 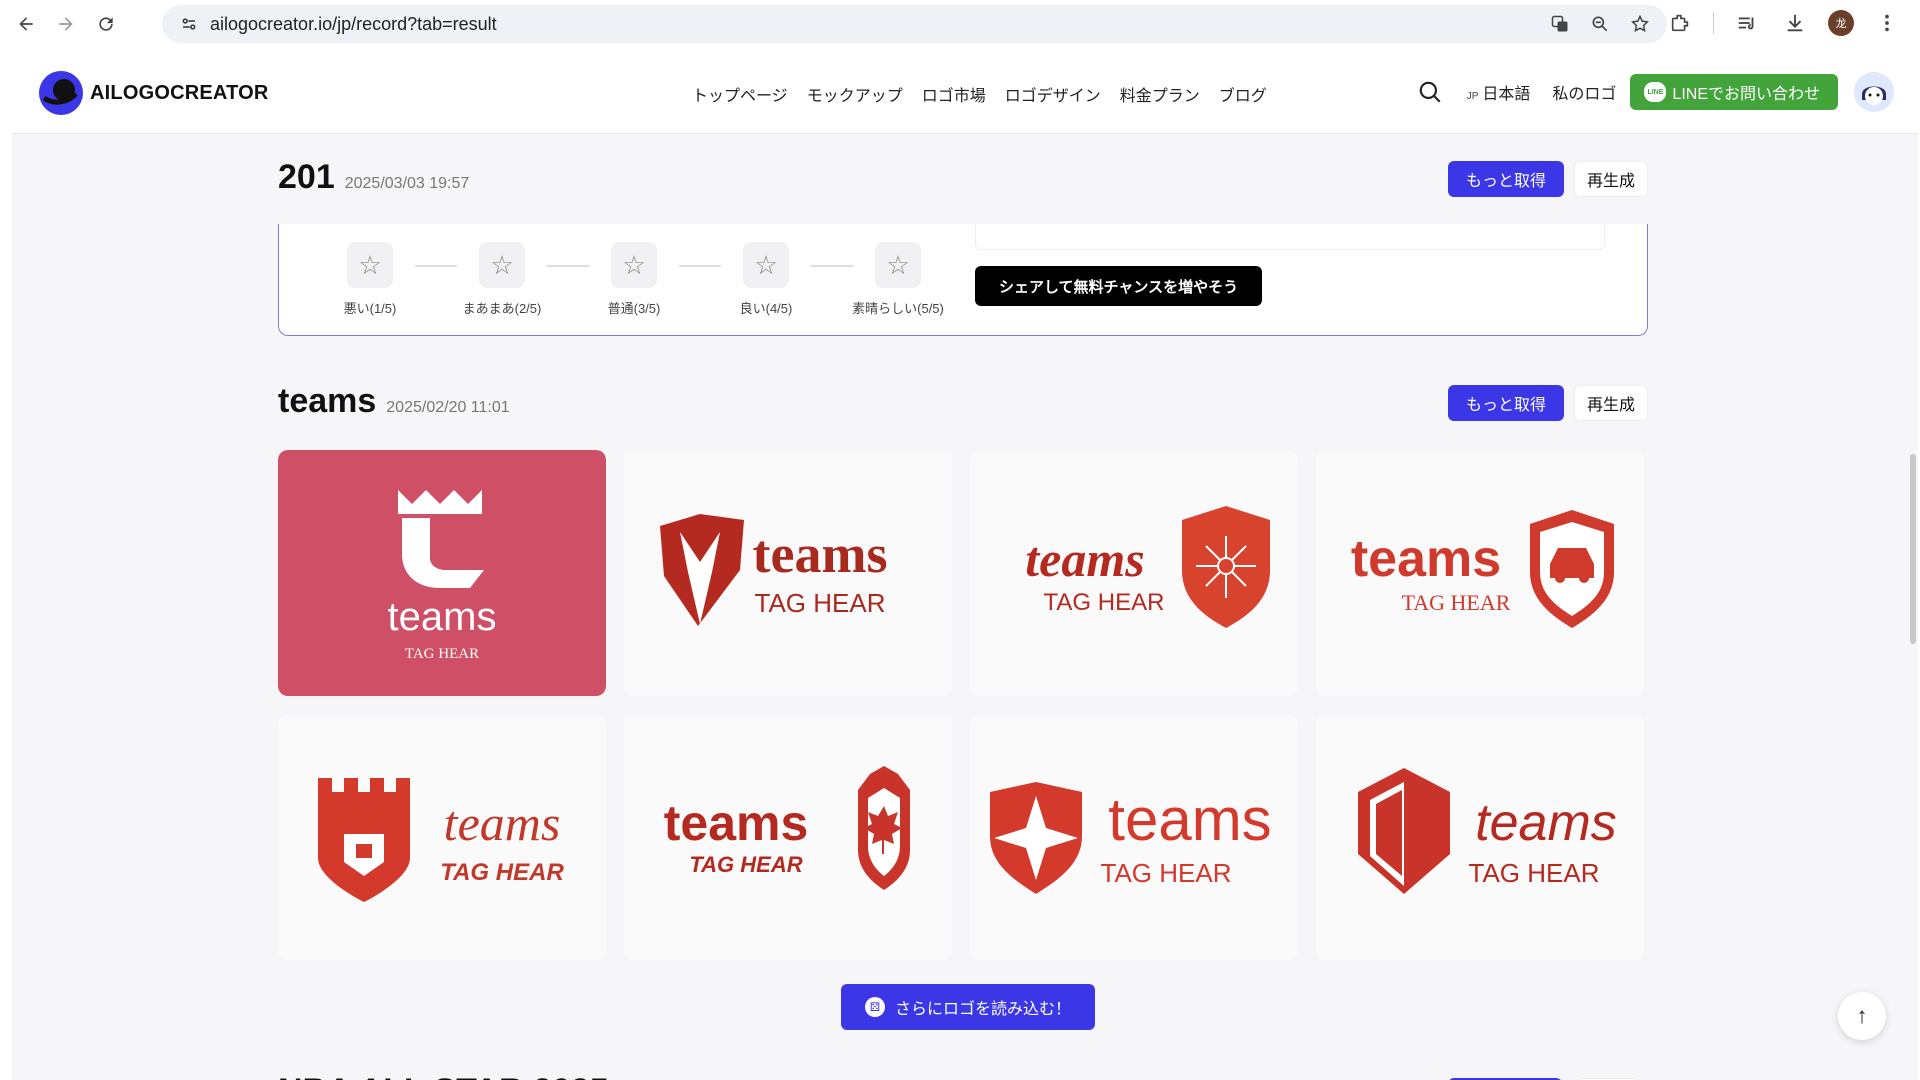 What do you see at coordinates (1795, 23) in the screenshot?
I see `download-icon` at bounding box center [1795, 23].